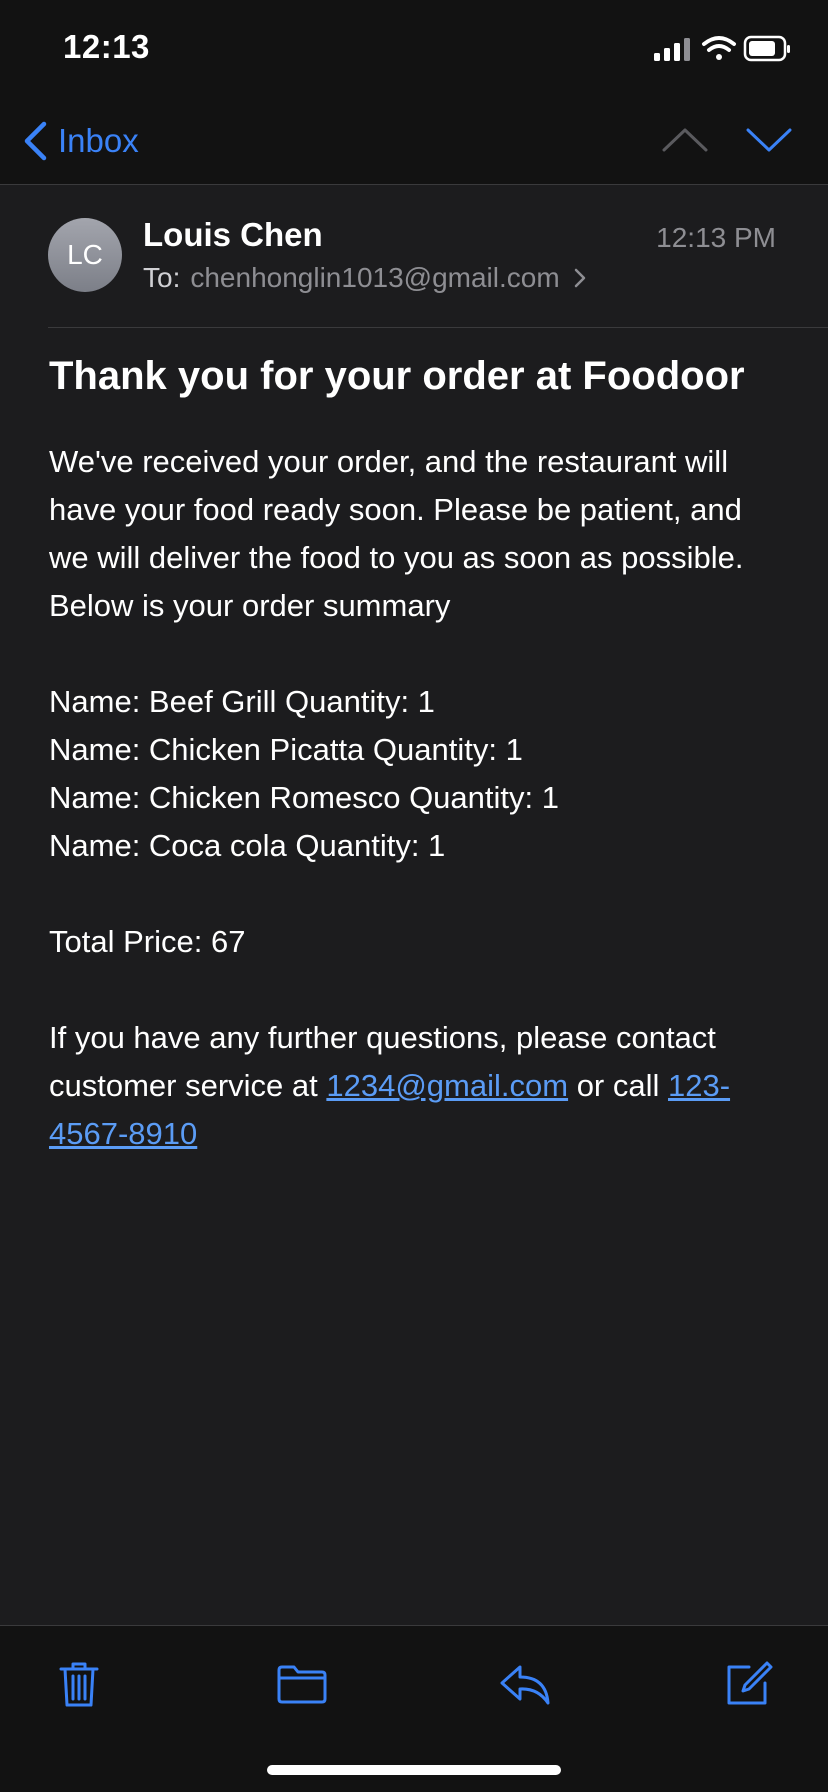 This screenshot has width=828, height=1792. I want to click on status-time: 12:13, so click(106, 46).